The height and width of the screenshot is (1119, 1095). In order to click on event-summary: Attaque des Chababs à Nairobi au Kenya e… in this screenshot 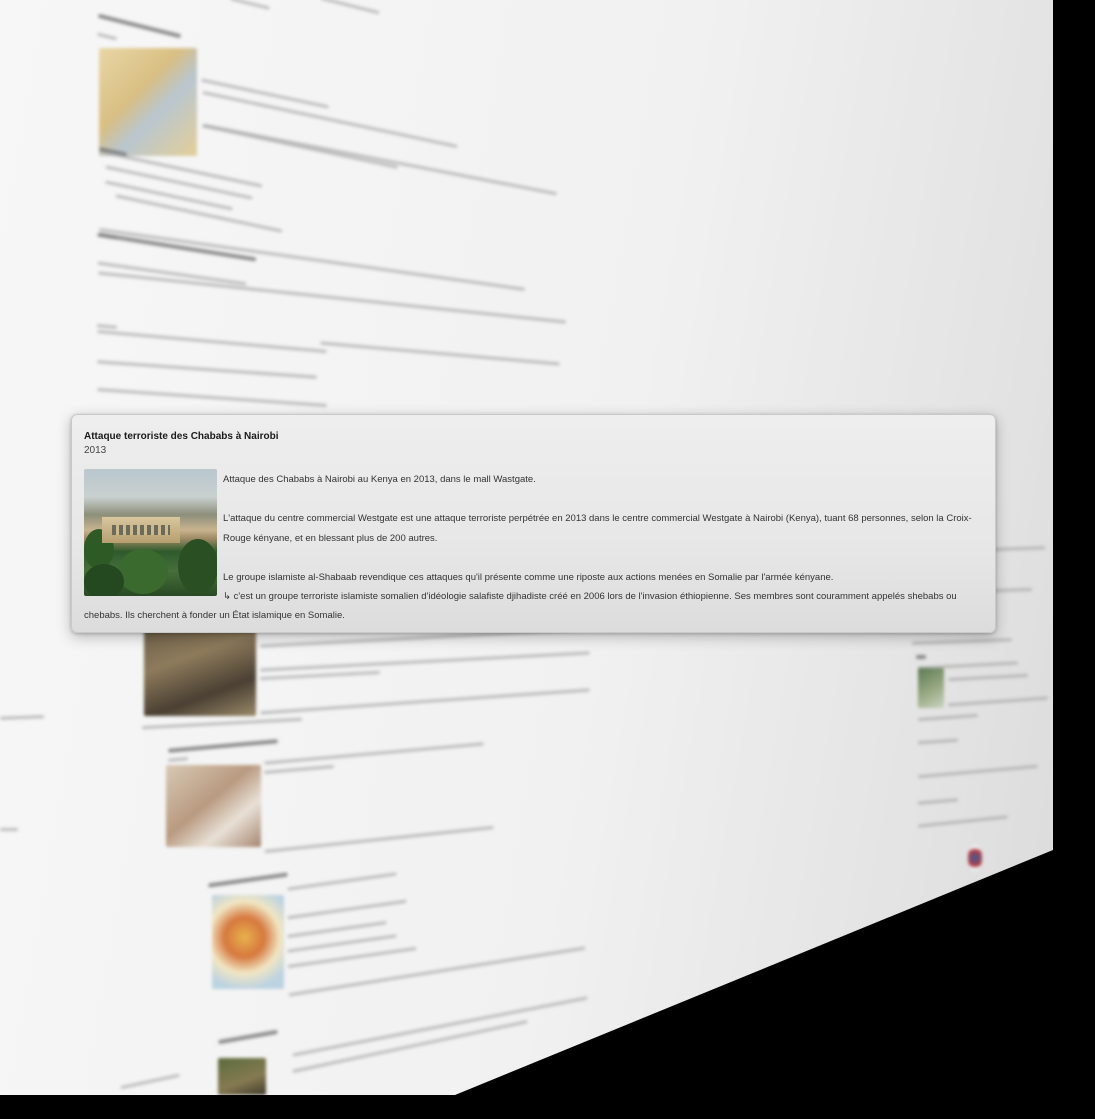, I will do `click(379, 479)`.